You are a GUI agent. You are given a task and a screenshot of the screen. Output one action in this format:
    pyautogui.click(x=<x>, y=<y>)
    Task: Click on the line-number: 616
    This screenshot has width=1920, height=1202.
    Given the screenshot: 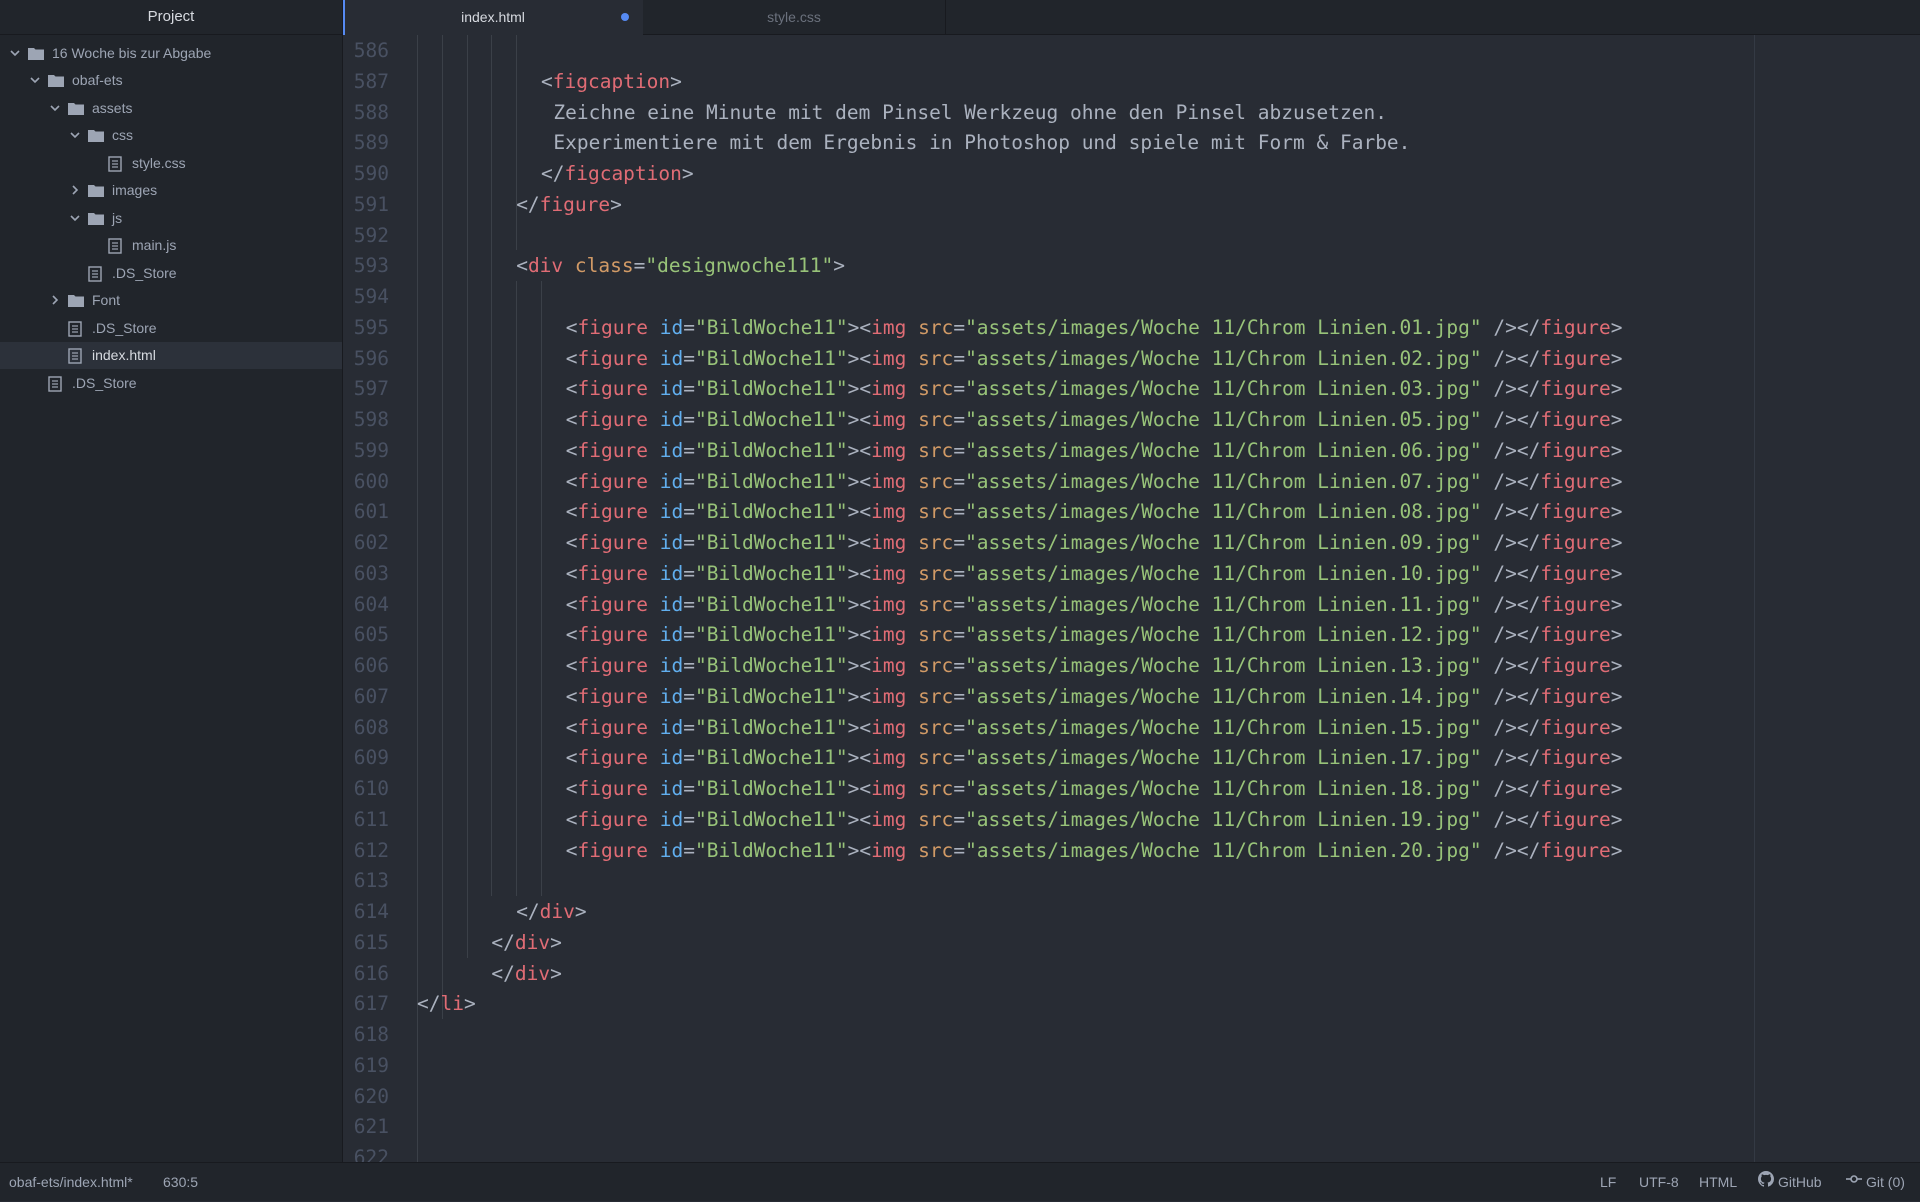 What is the action you would take?
    pyautogui.click(x=366, y=973)
    